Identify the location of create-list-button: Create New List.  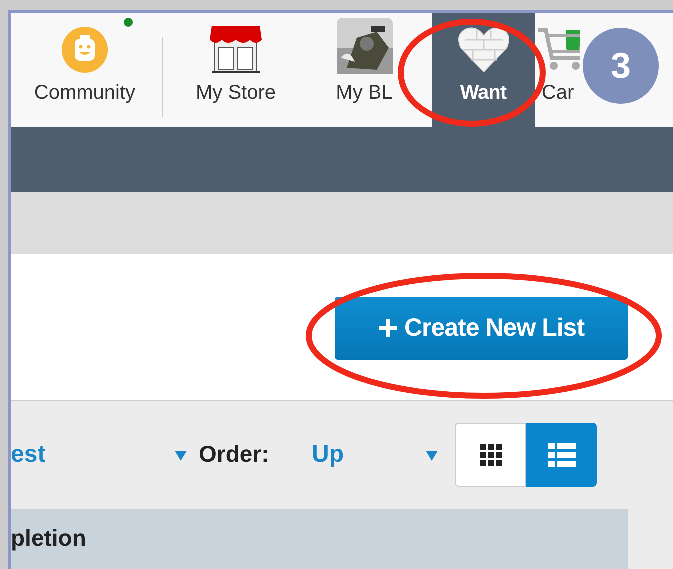
(481, 328).